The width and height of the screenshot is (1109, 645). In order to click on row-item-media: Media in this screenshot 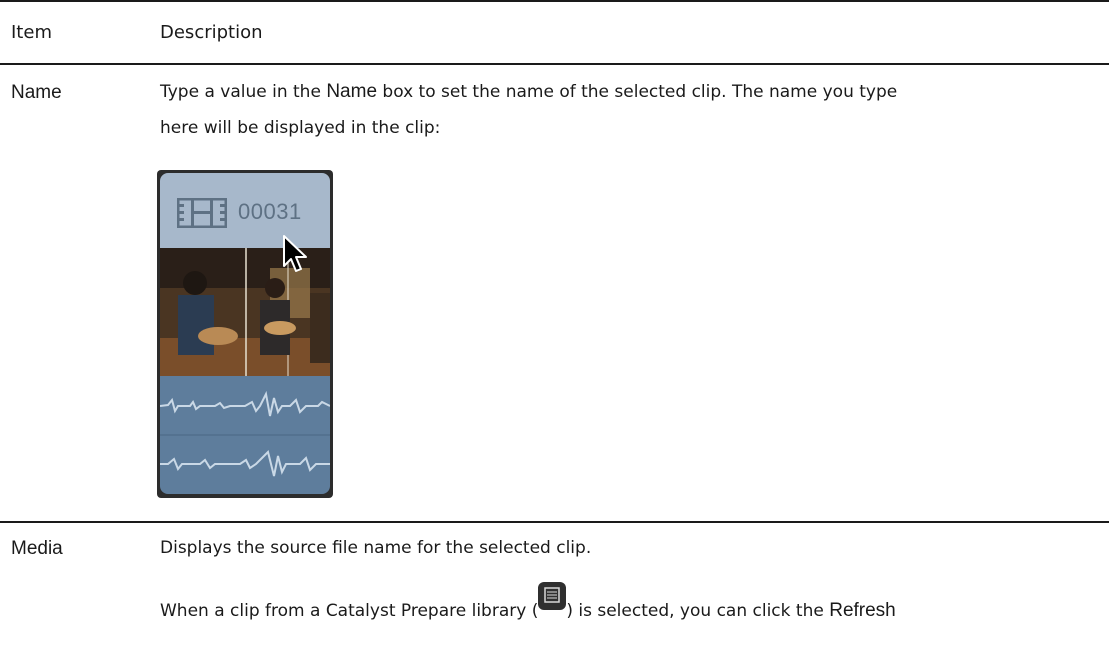, I will do `click(37, 548)`.